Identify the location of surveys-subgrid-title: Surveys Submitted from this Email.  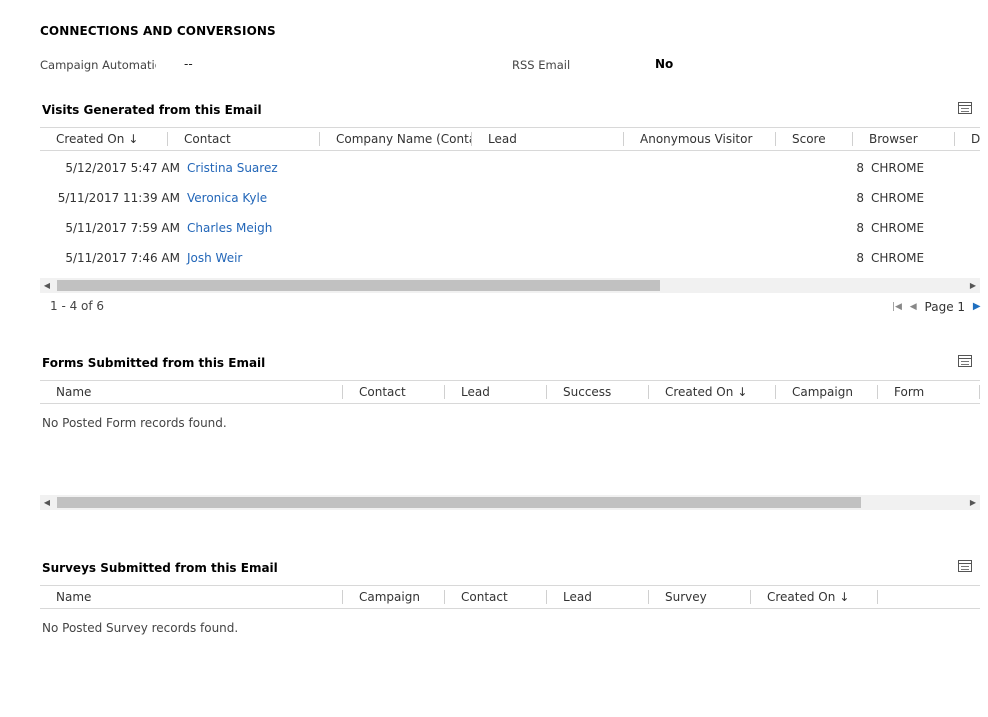
(160, 568).